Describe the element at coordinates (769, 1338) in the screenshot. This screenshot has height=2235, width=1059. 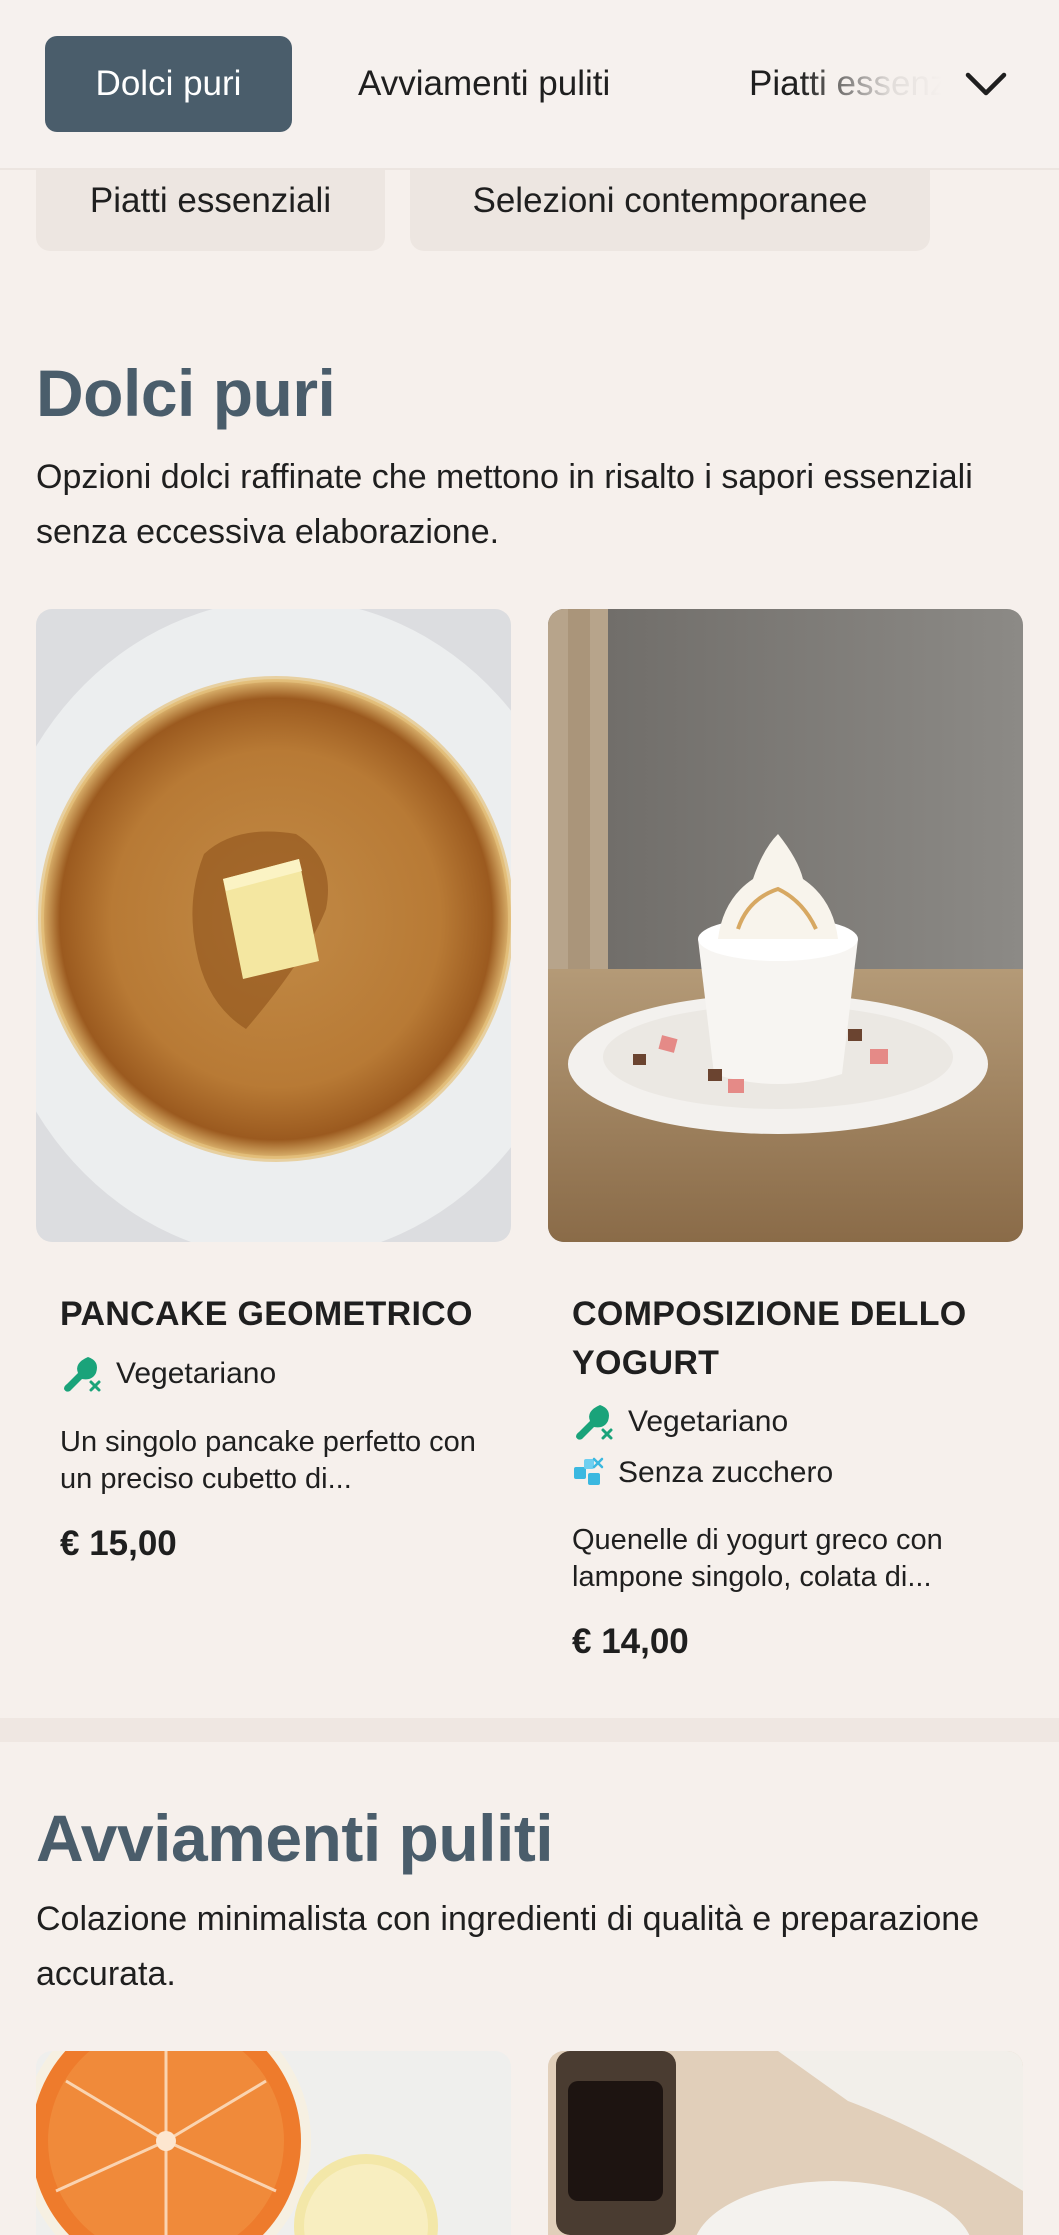
I see `product-name: COMPOSIZIONE DELLO YOGURT` at that location.